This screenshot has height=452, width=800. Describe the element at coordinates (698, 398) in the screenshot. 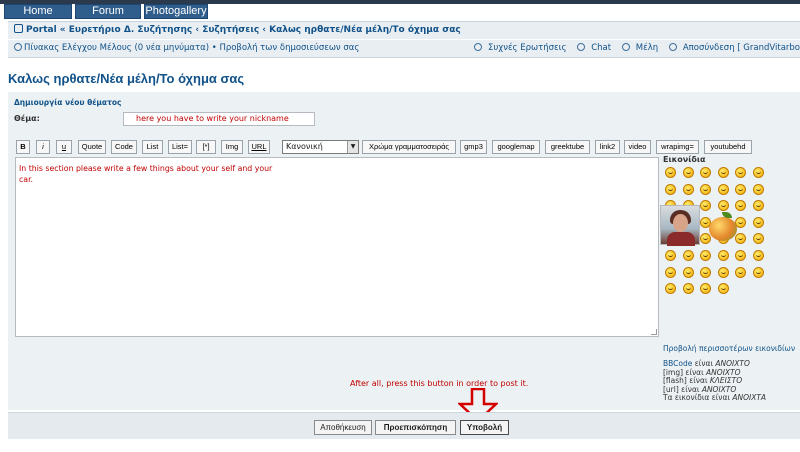

I see `smilies-status-label: Τα εικονίδια είναι` at that location.